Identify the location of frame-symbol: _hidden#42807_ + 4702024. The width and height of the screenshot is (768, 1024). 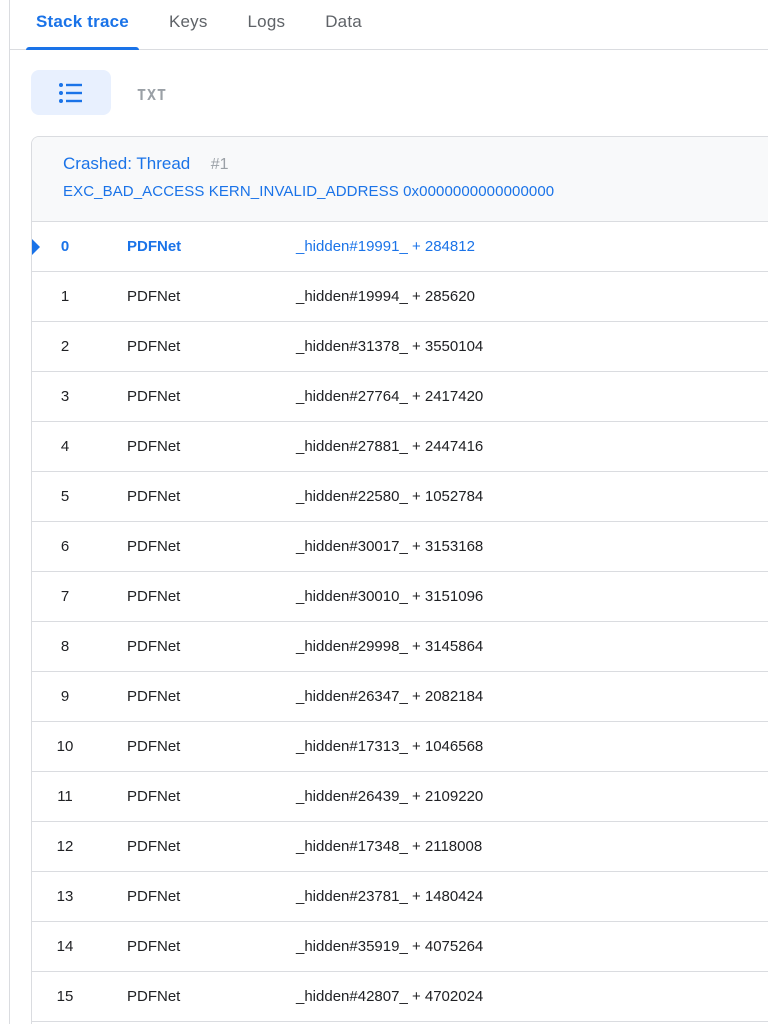
(390, 996).